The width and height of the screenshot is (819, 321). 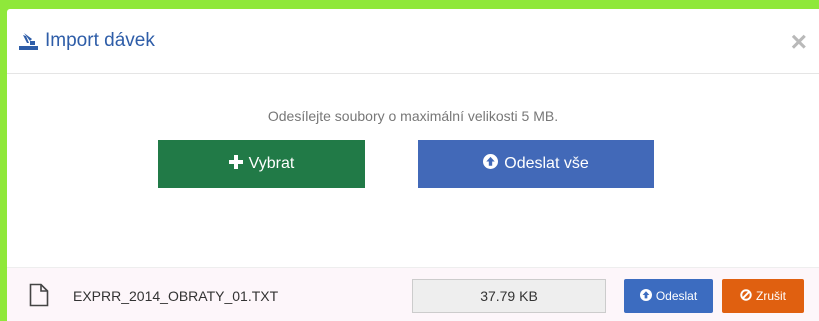 What do you see at coordinates (509, 296) in the screenshot?
I see `file-size: 37.79 KB` at bounding box center [509, 296].